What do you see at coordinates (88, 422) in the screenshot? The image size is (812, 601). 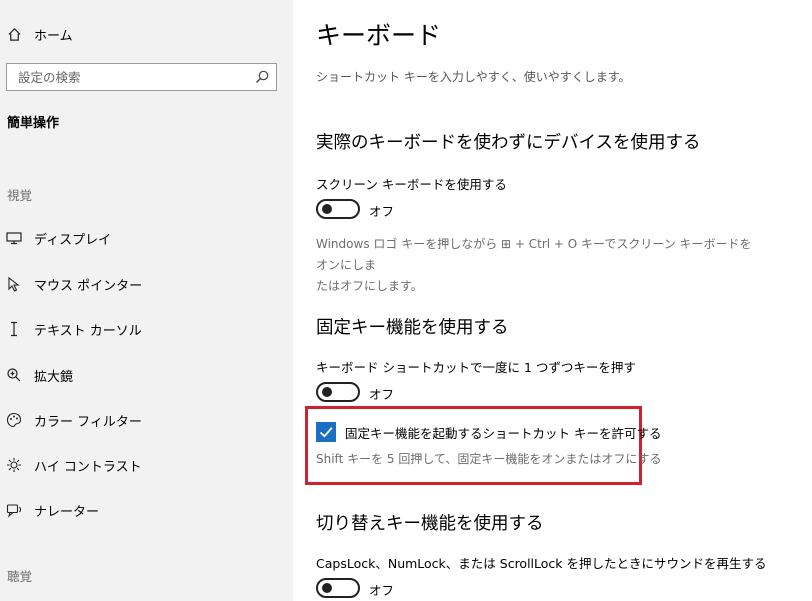 I see `sidebar-item-label: カラー フィルター` at bounding box center [88, 422].